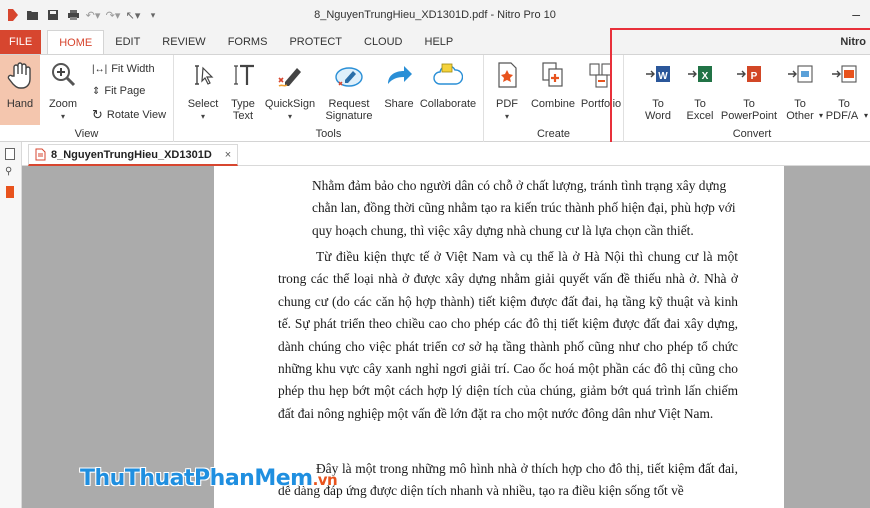  I want to click on watermark-part-3: .vn, so click(325, 480).